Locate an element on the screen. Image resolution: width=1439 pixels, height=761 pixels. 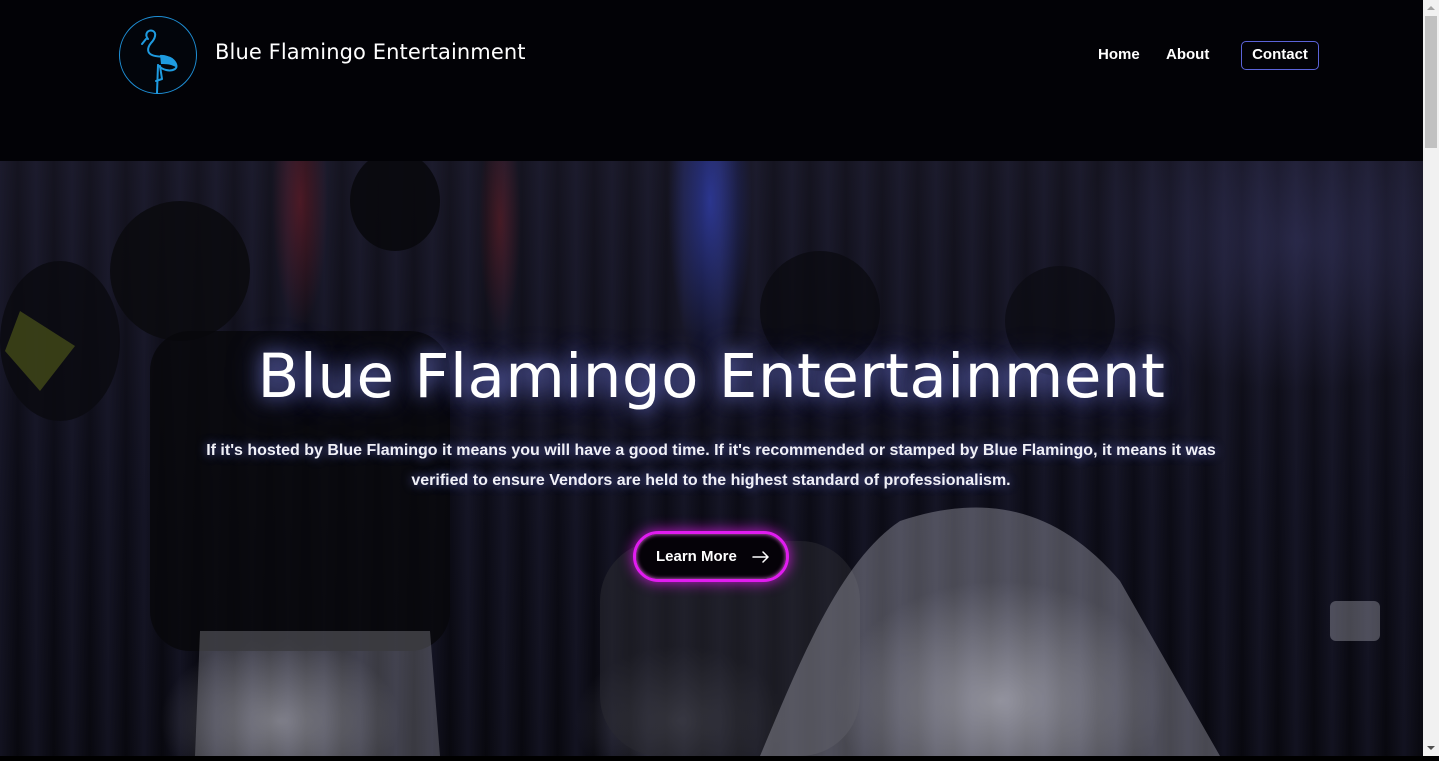
hero-title: Blue Flamingo Entertainment is located at coordinates (711, 376).